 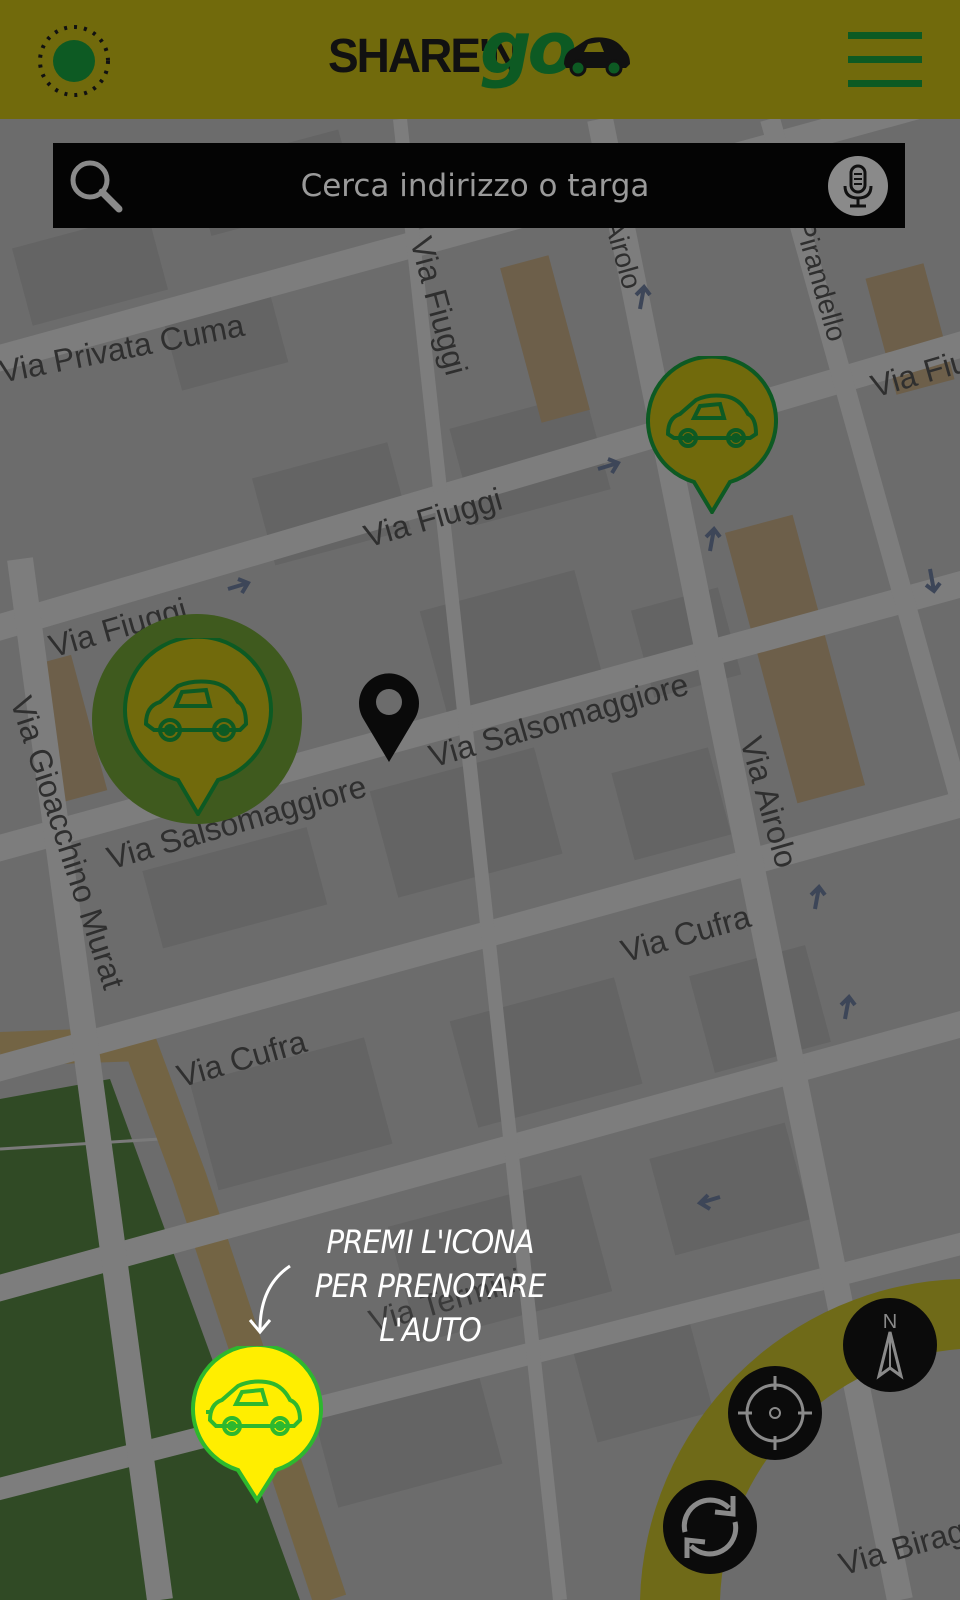 I want to click on tip-line-3: L'AUTO, so click(x=430, y=1330).